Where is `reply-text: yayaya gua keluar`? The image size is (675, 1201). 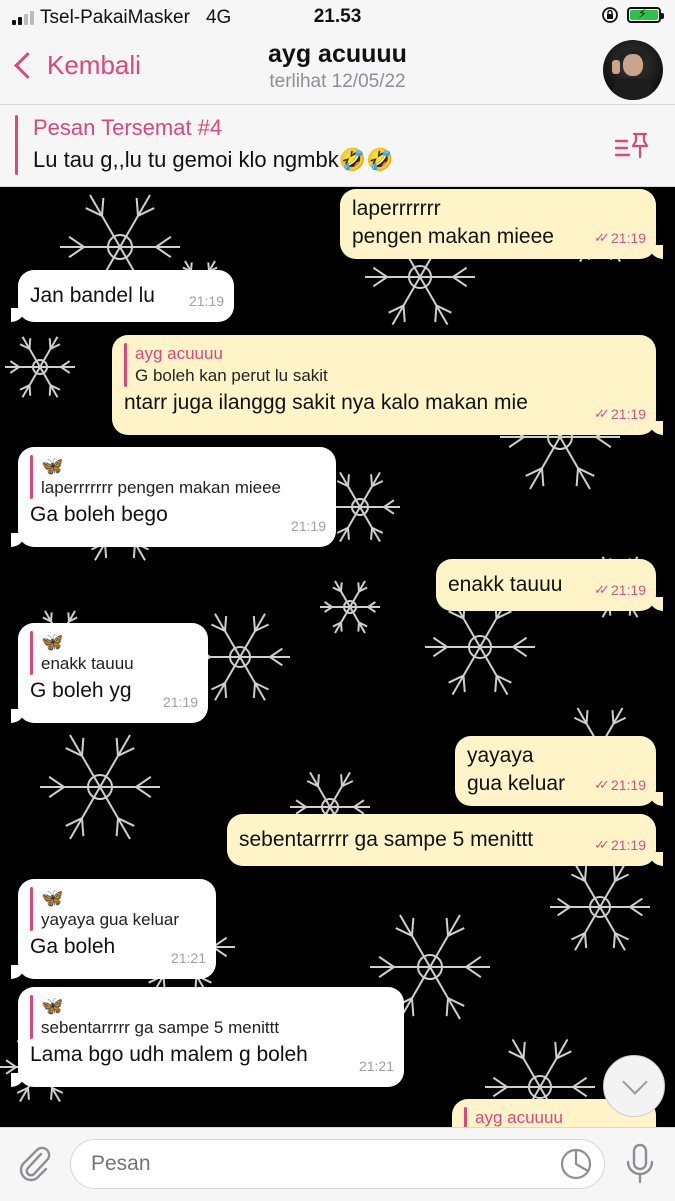
reply-text: yayaya gua keluar is located at coordinates (110, 919).